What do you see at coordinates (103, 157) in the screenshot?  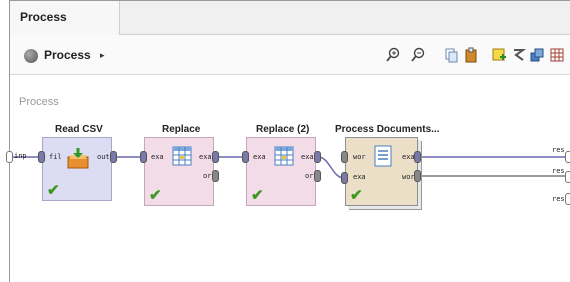 I see `port-label: out` at bounding box center [103, 157].